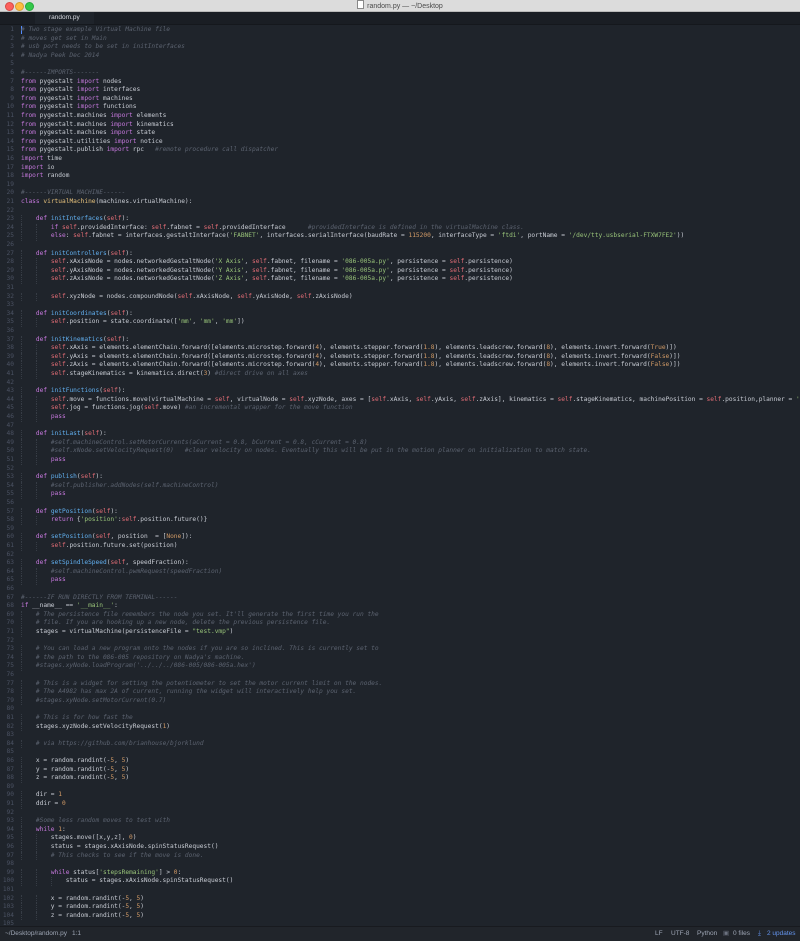 The height and width of the screenshot is (941, 800). Describe the element at coordinates (76, 934) in the screenshot. I see `status-cursor-position: 1:1` at that location.